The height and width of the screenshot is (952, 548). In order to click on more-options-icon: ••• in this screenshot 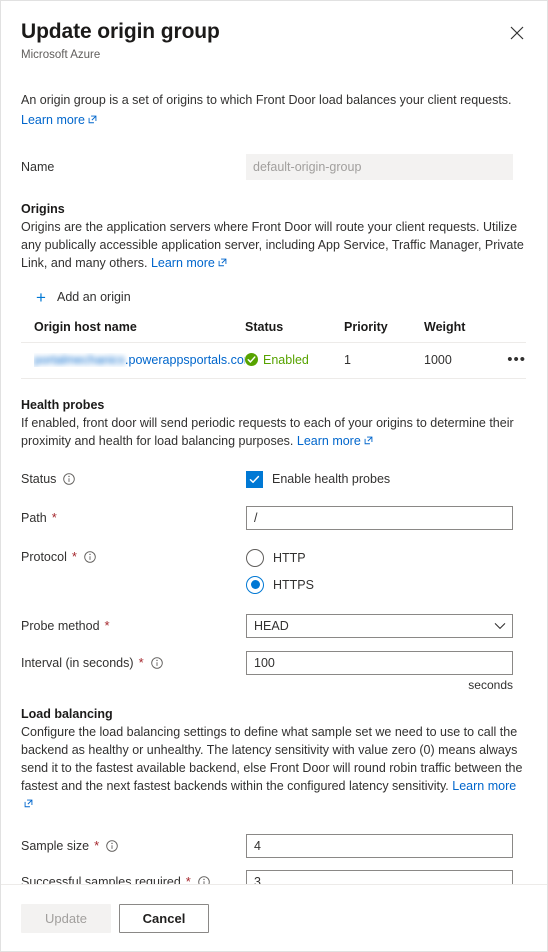, I will do `click(516, 359)`.